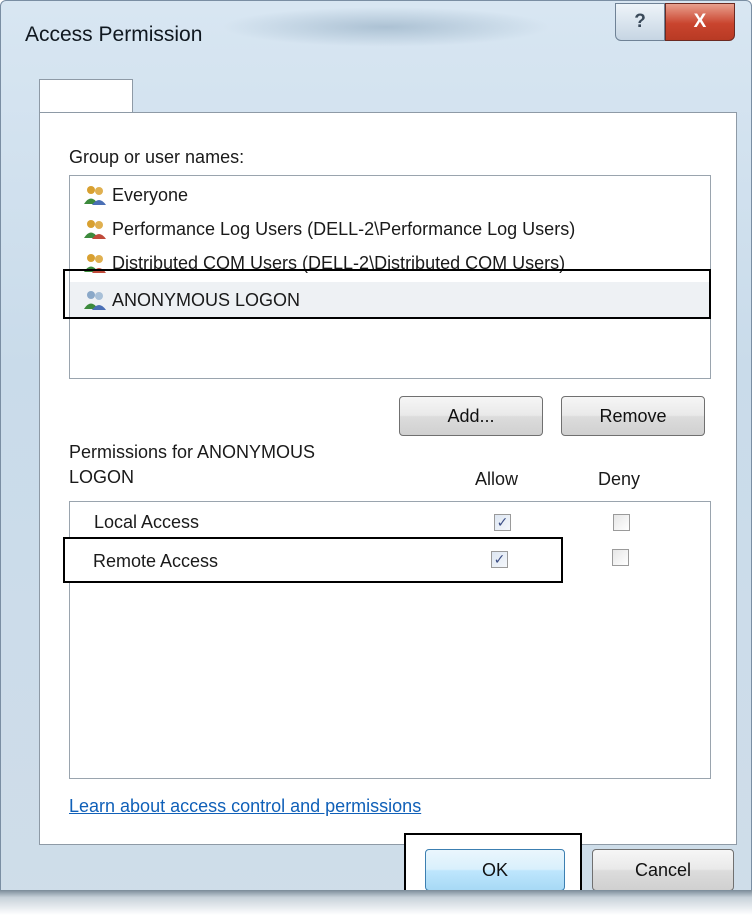  I want to click on bottom-edge, so click(376, 902).